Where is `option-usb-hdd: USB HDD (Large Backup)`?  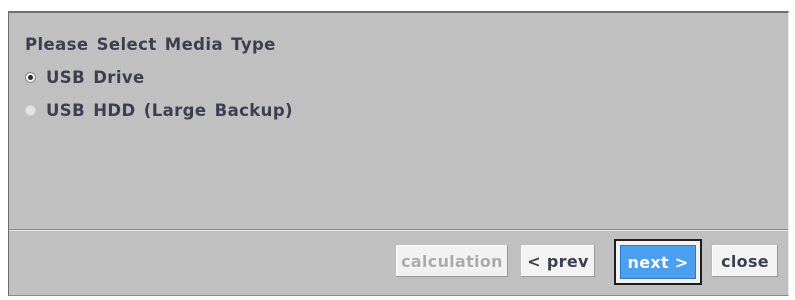
option-usb-hdd: USB HDD (Large Backup) is located at coordinates (159, 110).